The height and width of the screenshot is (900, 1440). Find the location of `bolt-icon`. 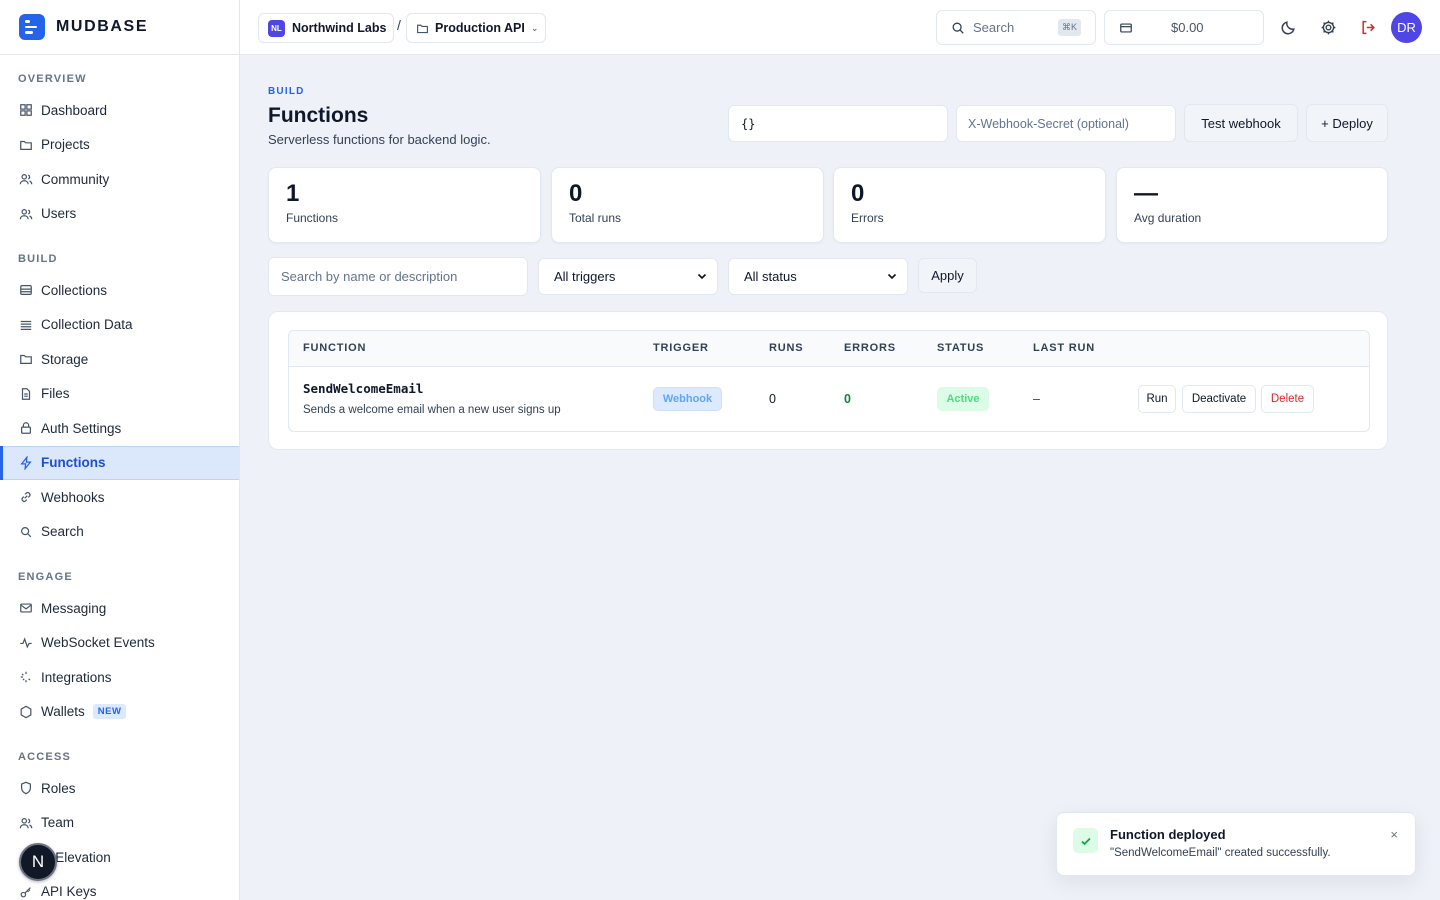

bolt-icon is located at coordinates (25, 462).